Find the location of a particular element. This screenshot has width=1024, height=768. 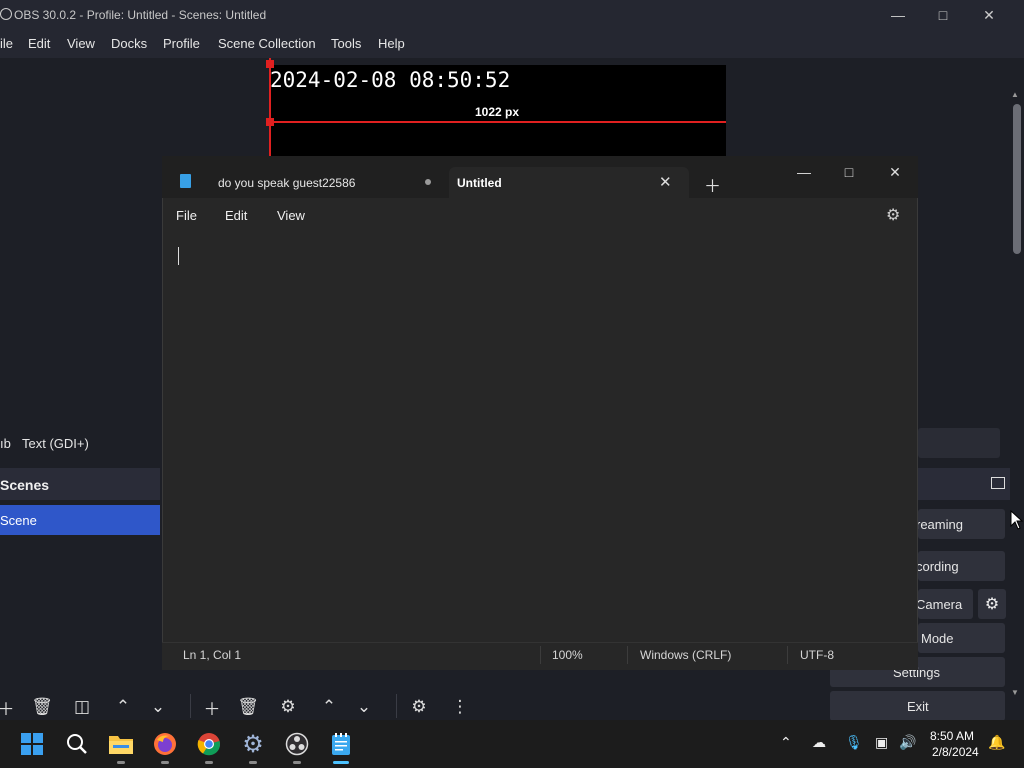

source-label-partial: ıb is located at coordinates (5, 443).